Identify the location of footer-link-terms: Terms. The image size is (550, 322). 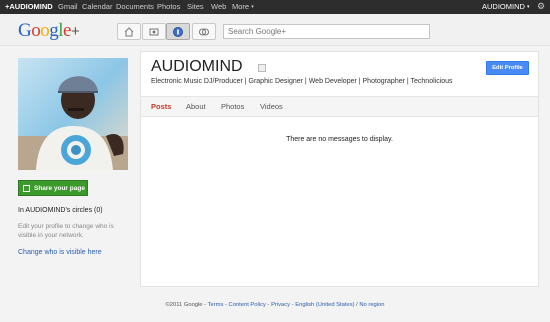
(216, 305).